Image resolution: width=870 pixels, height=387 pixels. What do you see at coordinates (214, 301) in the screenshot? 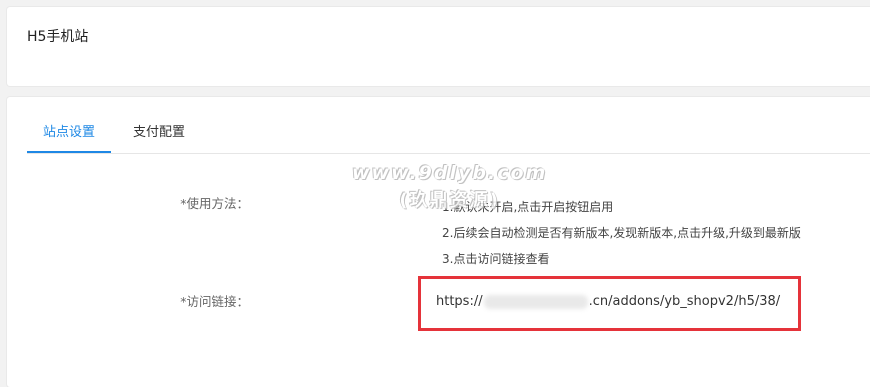
I see `access-link-label: *访问链接：` at bounding box center [214, 301].